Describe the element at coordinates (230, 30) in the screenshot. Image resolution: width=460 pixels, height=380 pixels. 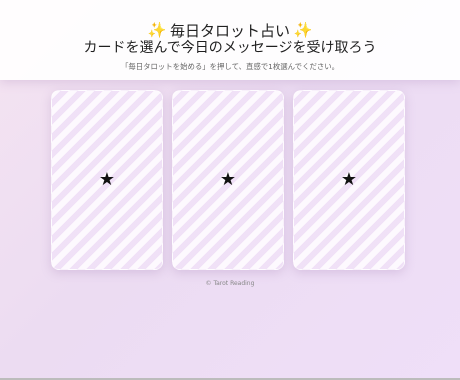
I see `page-title-row: ✨ 毎日タロット占い ✨` at that location.